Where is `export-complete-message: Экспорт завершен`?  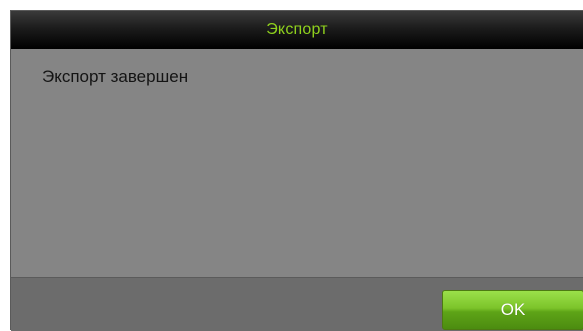
export-complete-message: Экспорт завершен is located at coordinates (115, 76).